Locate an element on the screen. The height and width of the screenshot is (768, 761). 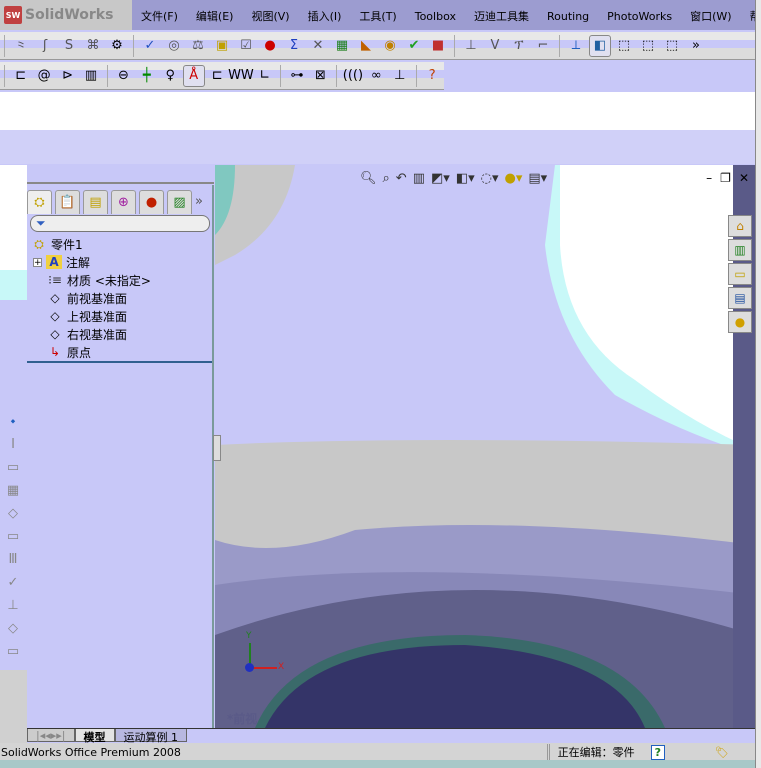
ok-icon: ✔ is located at coordinates (414, 46).